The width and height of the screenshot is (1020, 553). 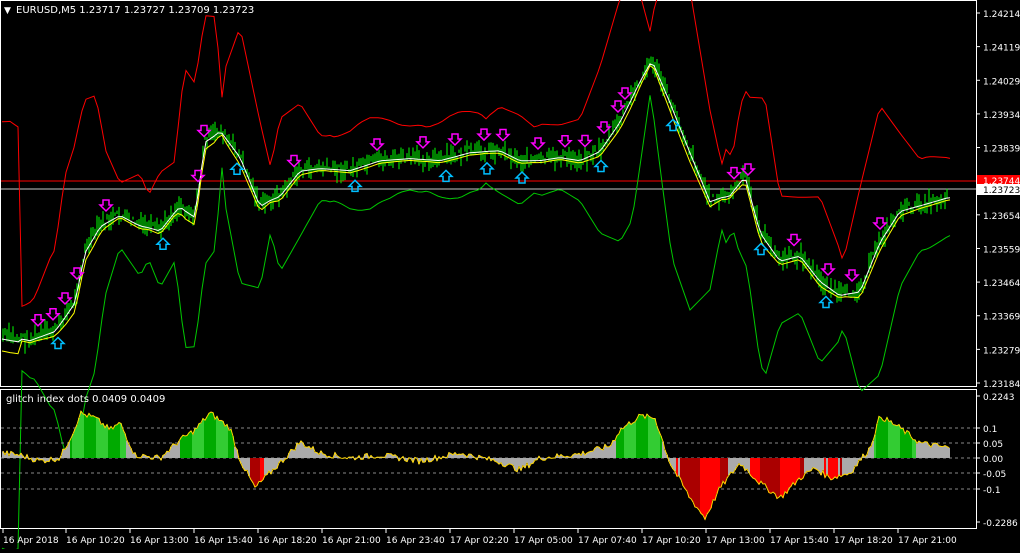 What do you see at coordinates (863, 541) in the screenshot?
I see `time-label: 17 Apr 18:20` at bounding box center [863, 541].